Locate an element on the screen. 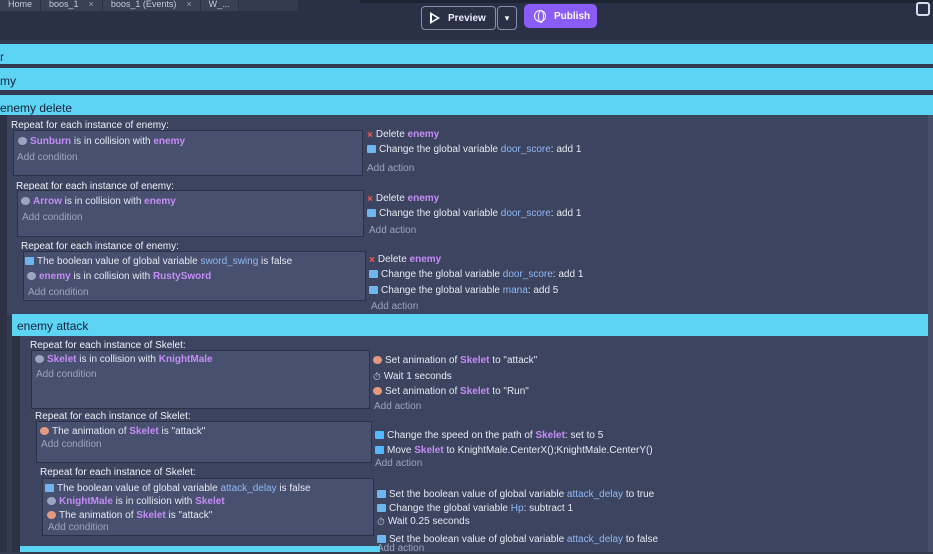 The width and height of the screenshot is (933, 554). settings-icon is located at coordinates (923, 9).